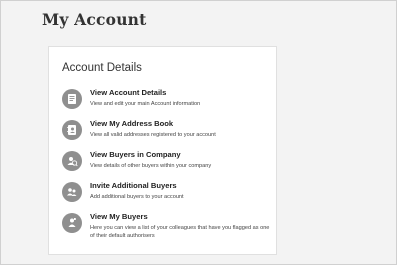 The height and width of the screenshot is (265, 397). I want to click on invite-buyers-icon, so click(72, 192).